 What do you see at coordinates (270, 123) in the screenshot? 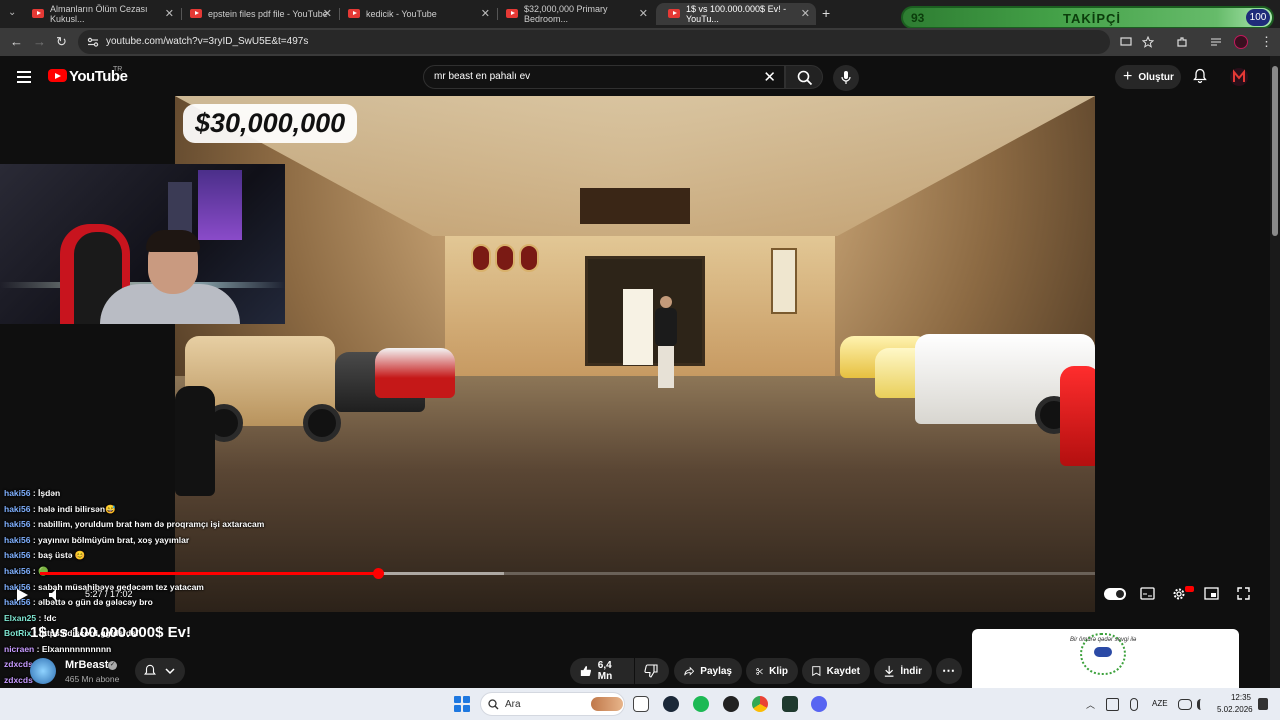
I see `price-overlay-text: $30,000,000` at bounding box center [270, 123].